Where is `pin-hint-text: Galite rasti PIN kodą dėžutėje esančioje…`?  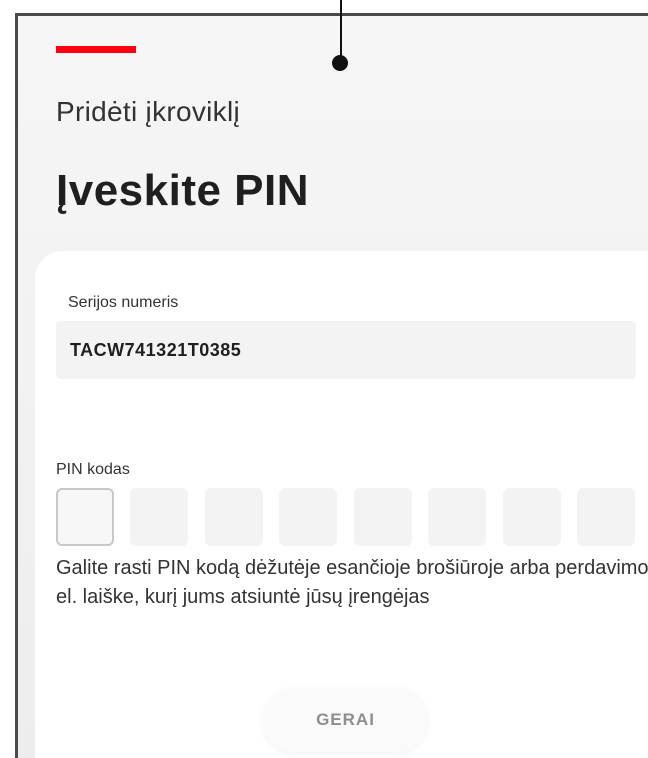 pin-hint-text: Galite rasti PIN kodą dėžutėje esančioje… is located at coordinates (352, 582).